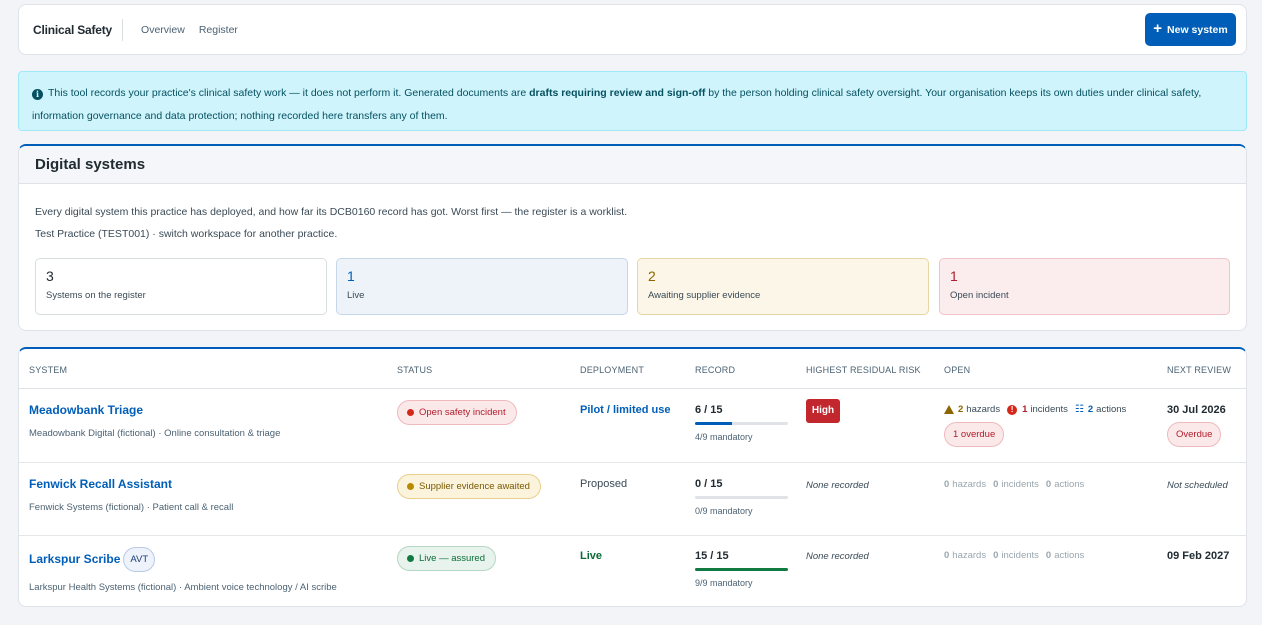 The height and width of the screenshot is (625, 1262). Describe the element at coordinates (957, 370) in the screenshot. I see `column-header-open: OPEN` at that location.